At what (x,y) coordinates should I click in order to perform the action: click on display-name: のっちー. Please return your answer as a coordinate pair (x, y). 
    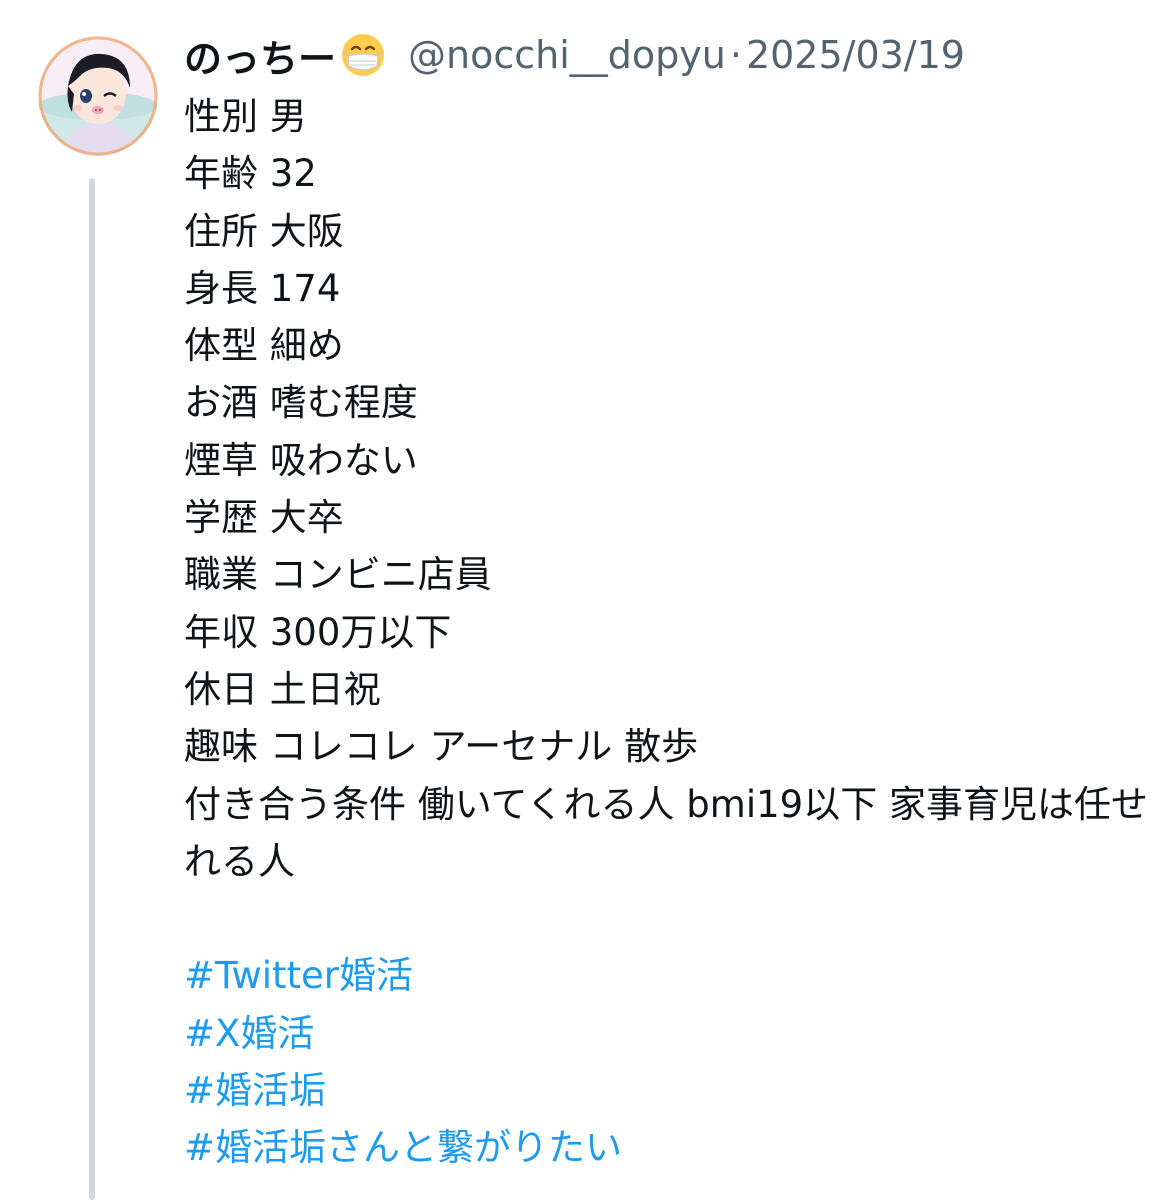
    Looking at the image, I should click on (260, 55).